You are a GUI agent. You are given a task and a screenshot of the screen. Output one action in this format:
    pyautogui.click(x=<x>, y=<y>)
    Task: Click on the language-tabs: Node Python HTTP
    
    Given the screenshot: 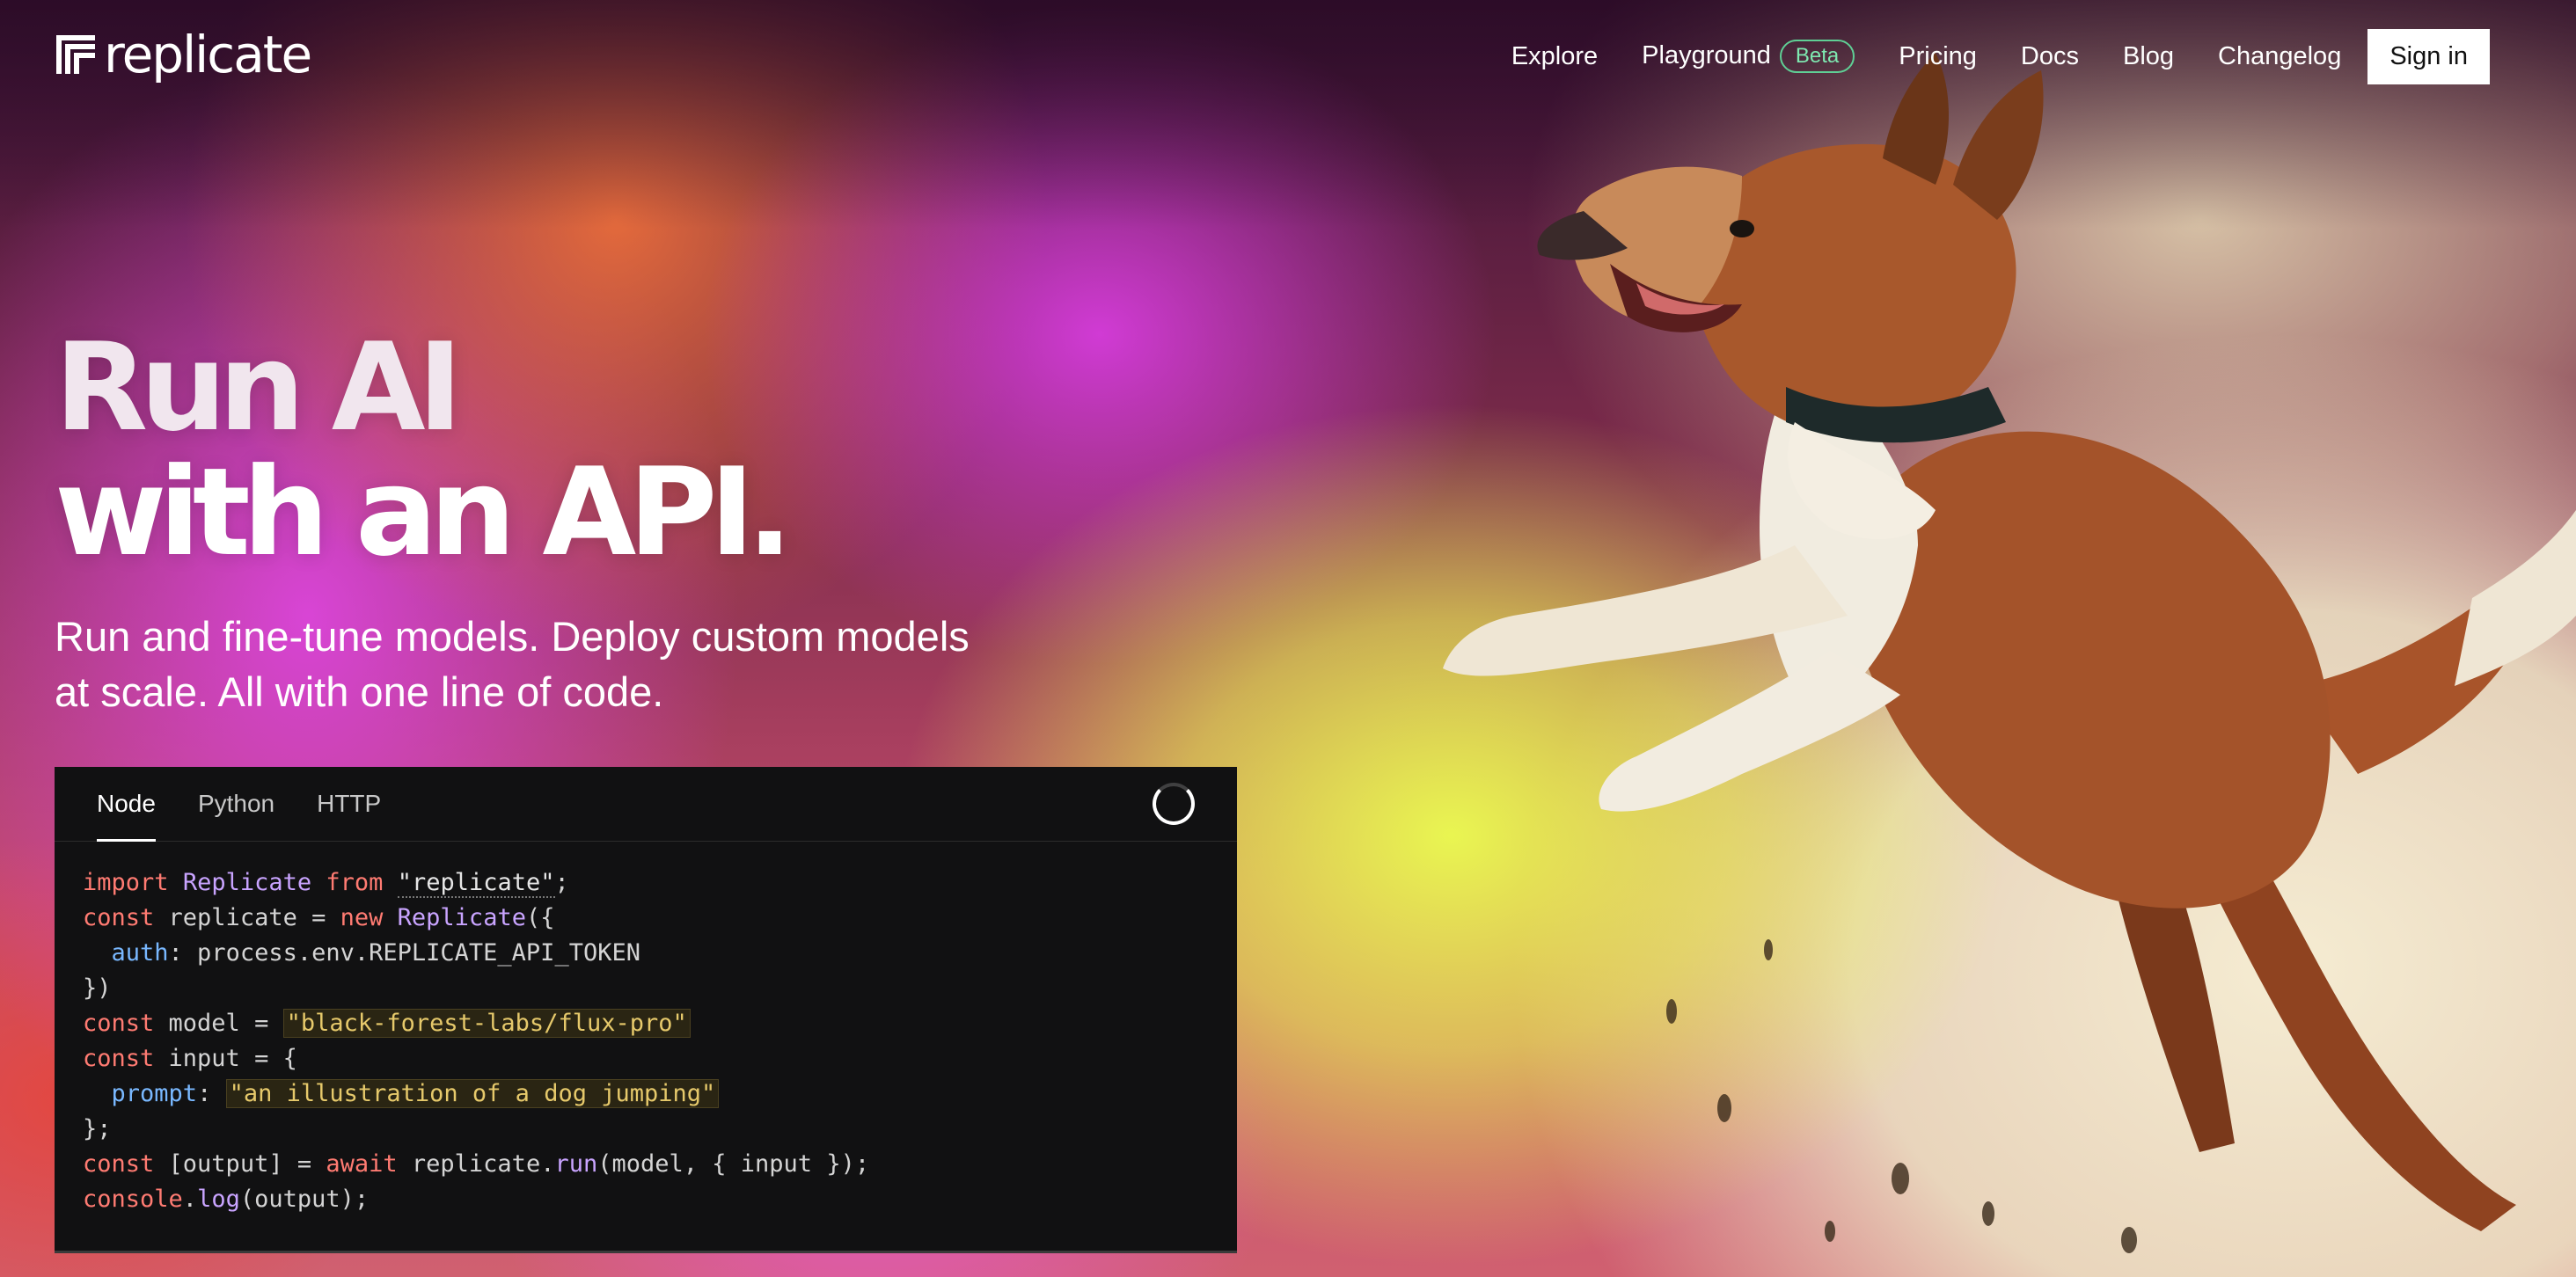 What is the action you would take?
    pyautogui.click(x=646, y=804)
    